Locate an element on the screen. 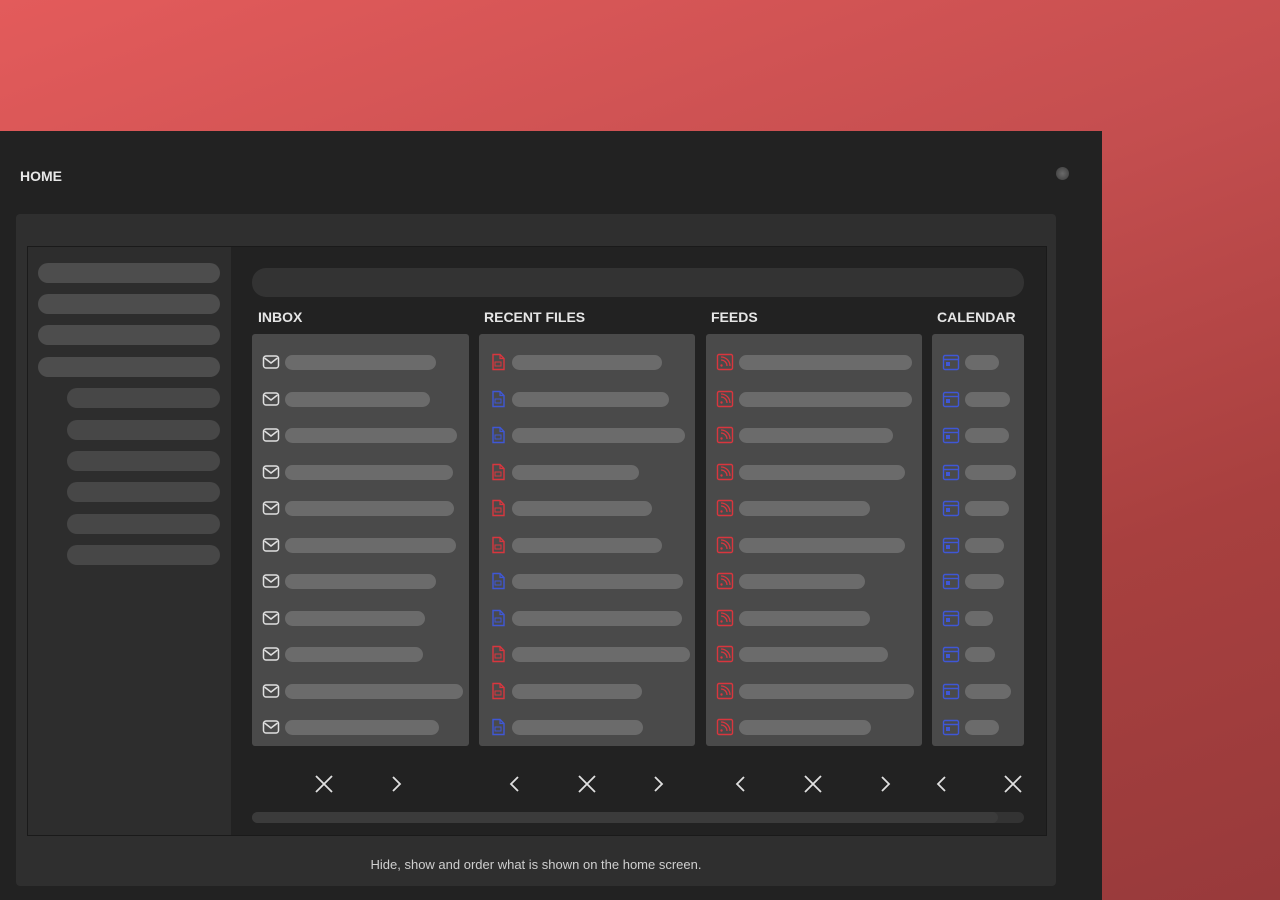 The image size is (1280, 900). move-inbox-right-button is located at coordinates (396, 784).